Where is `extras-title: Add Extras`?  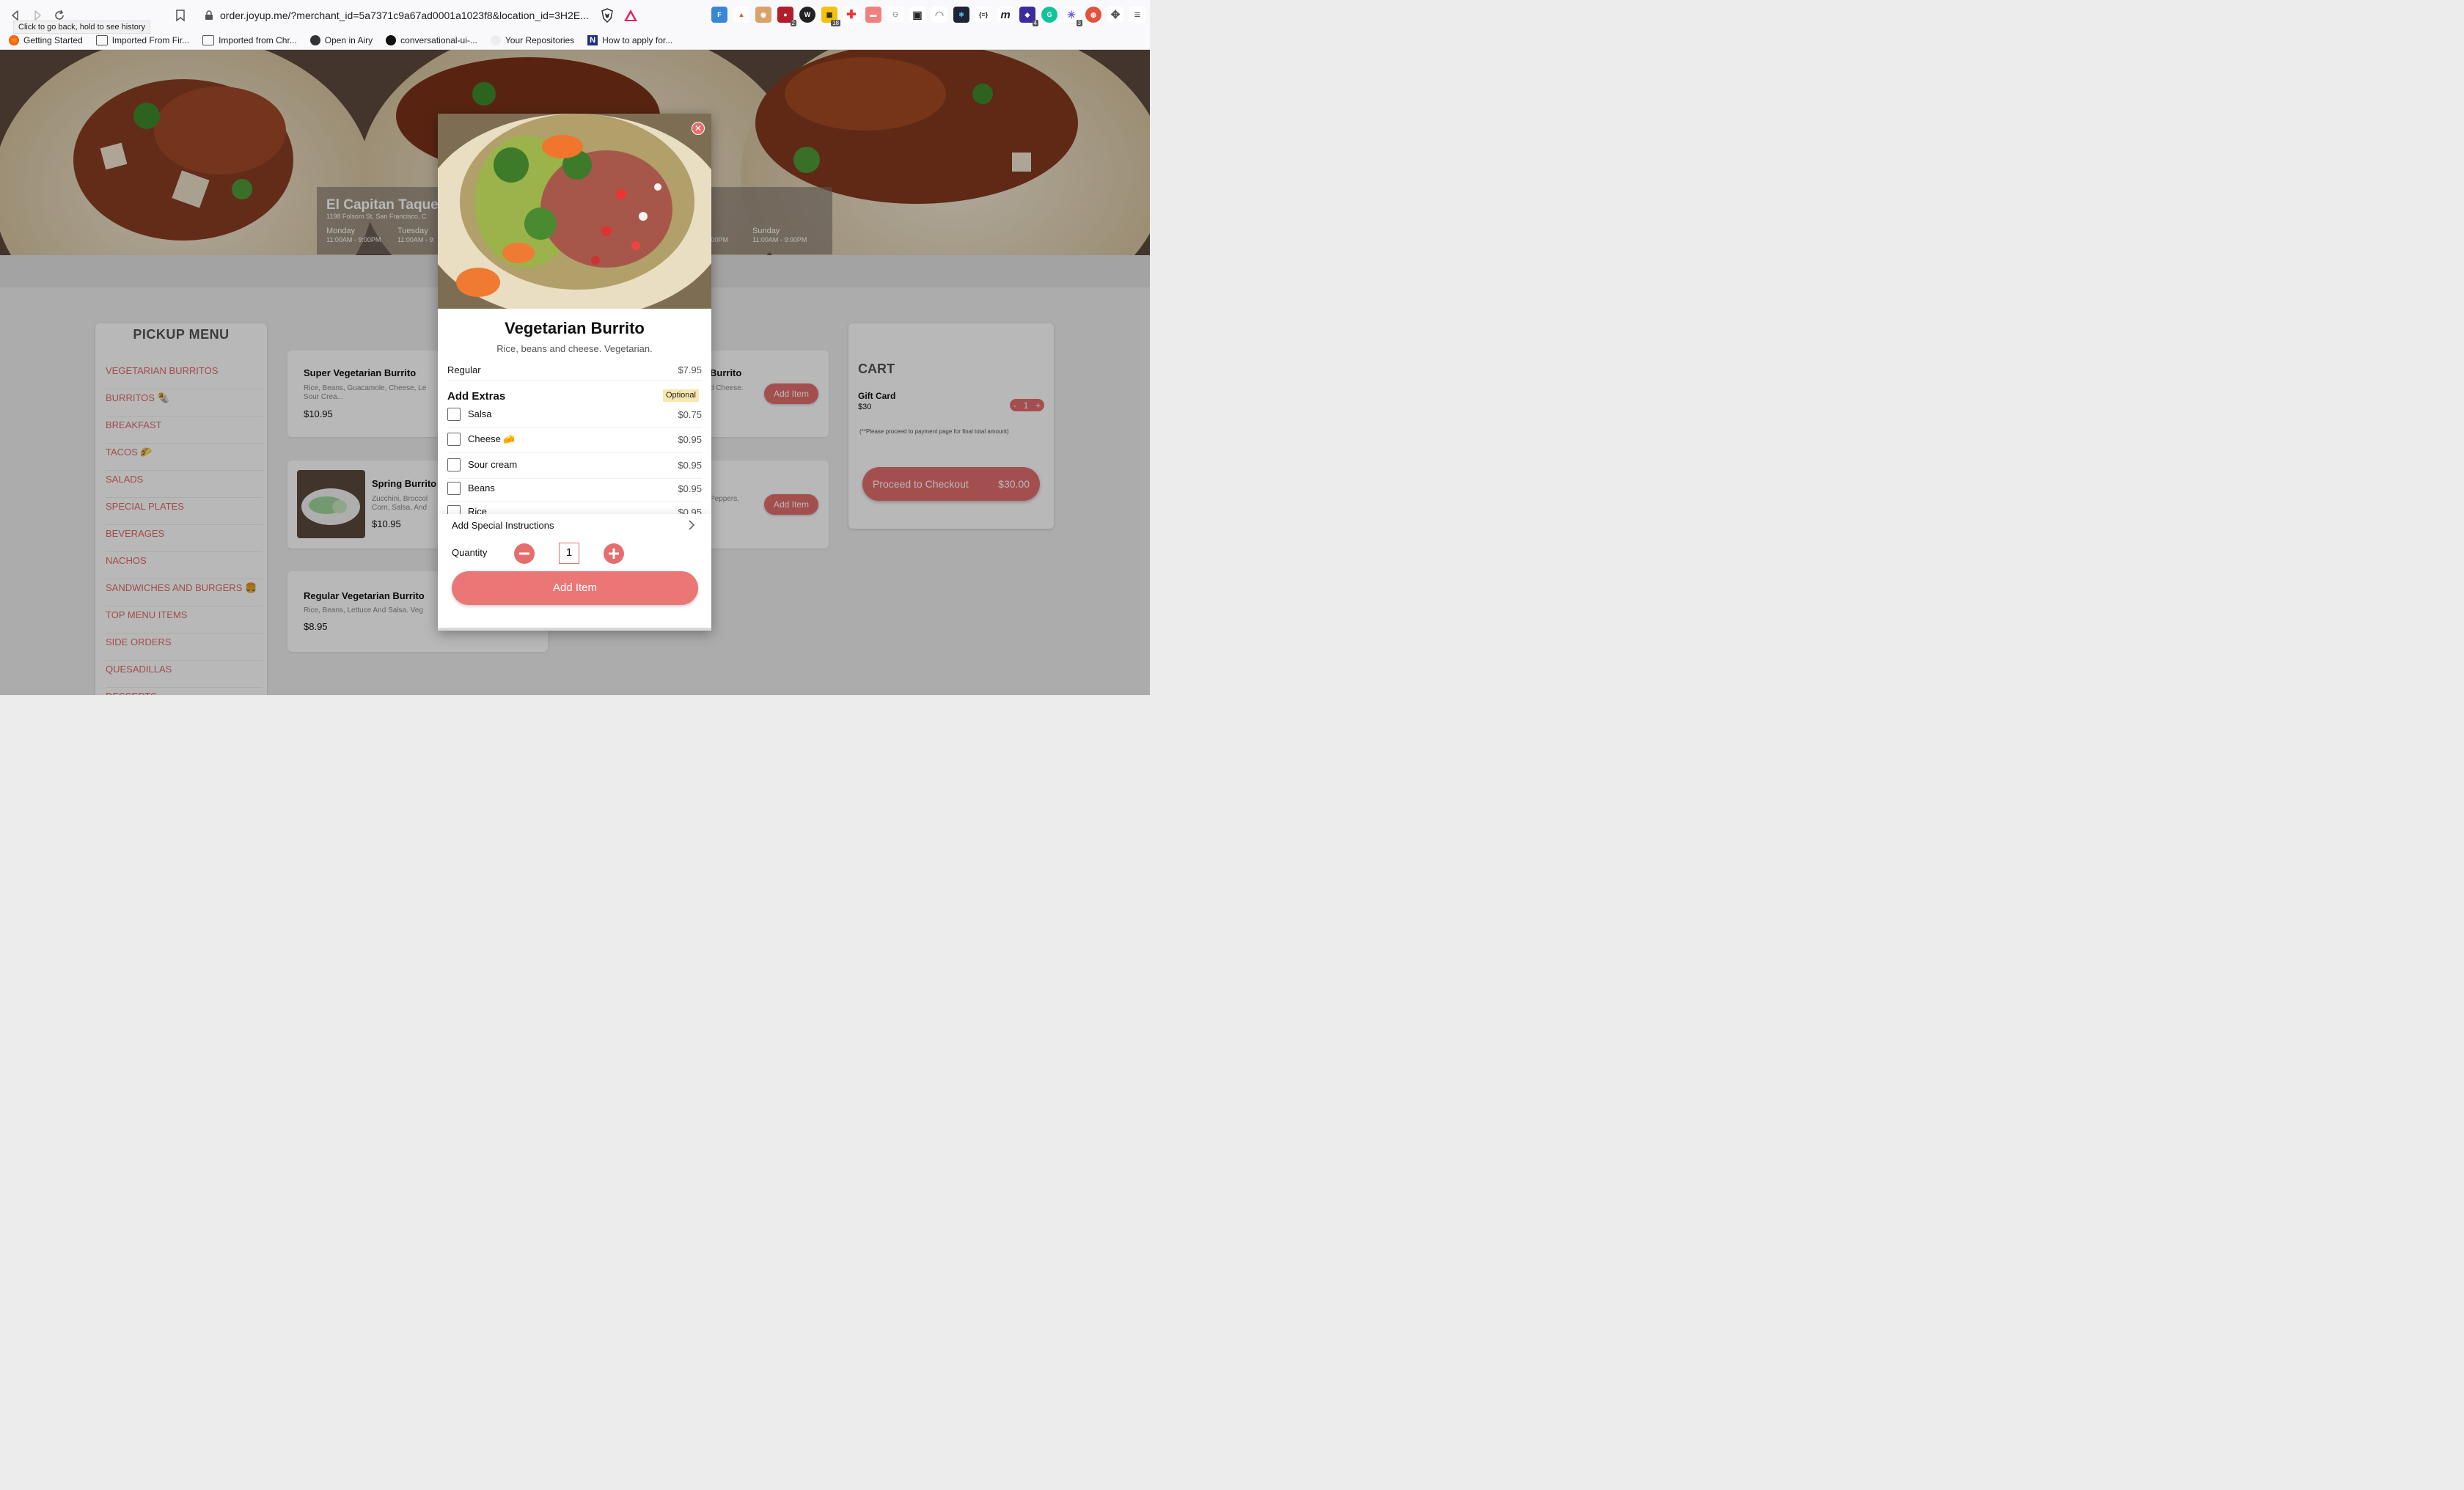
extras-title: Add Extras is located at coordinates (476, 396).